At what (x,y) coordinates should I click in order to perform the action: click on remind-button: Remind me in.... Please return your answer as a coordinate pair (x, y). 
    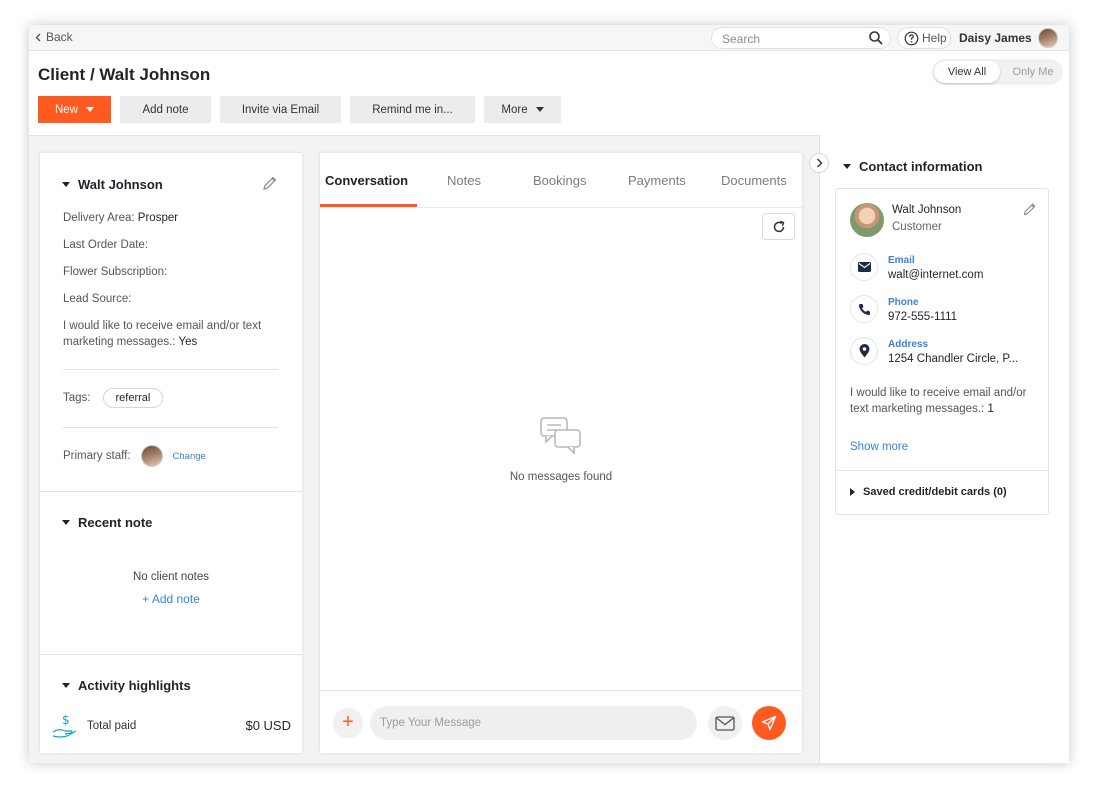
    Looking at the image, I should click on (412, 109).